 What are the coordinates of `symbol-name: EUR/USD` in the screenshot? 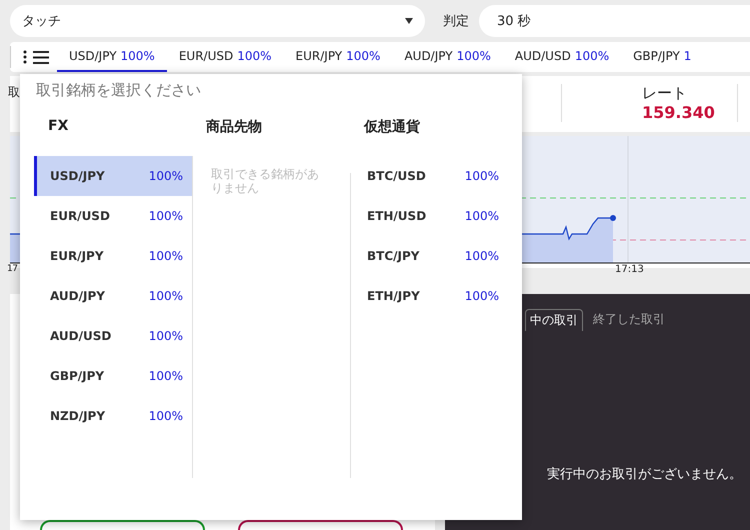 It's located at (80, 216).